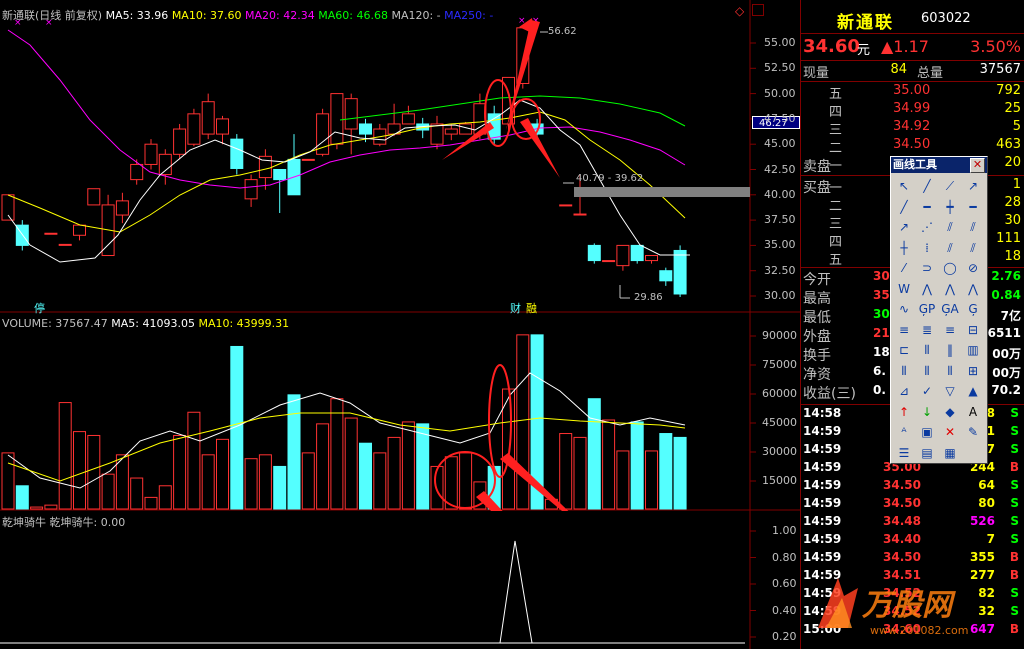 The image size is (1024, 649). I want to click on gap-g-icon: Ģ, so click(973, 309).